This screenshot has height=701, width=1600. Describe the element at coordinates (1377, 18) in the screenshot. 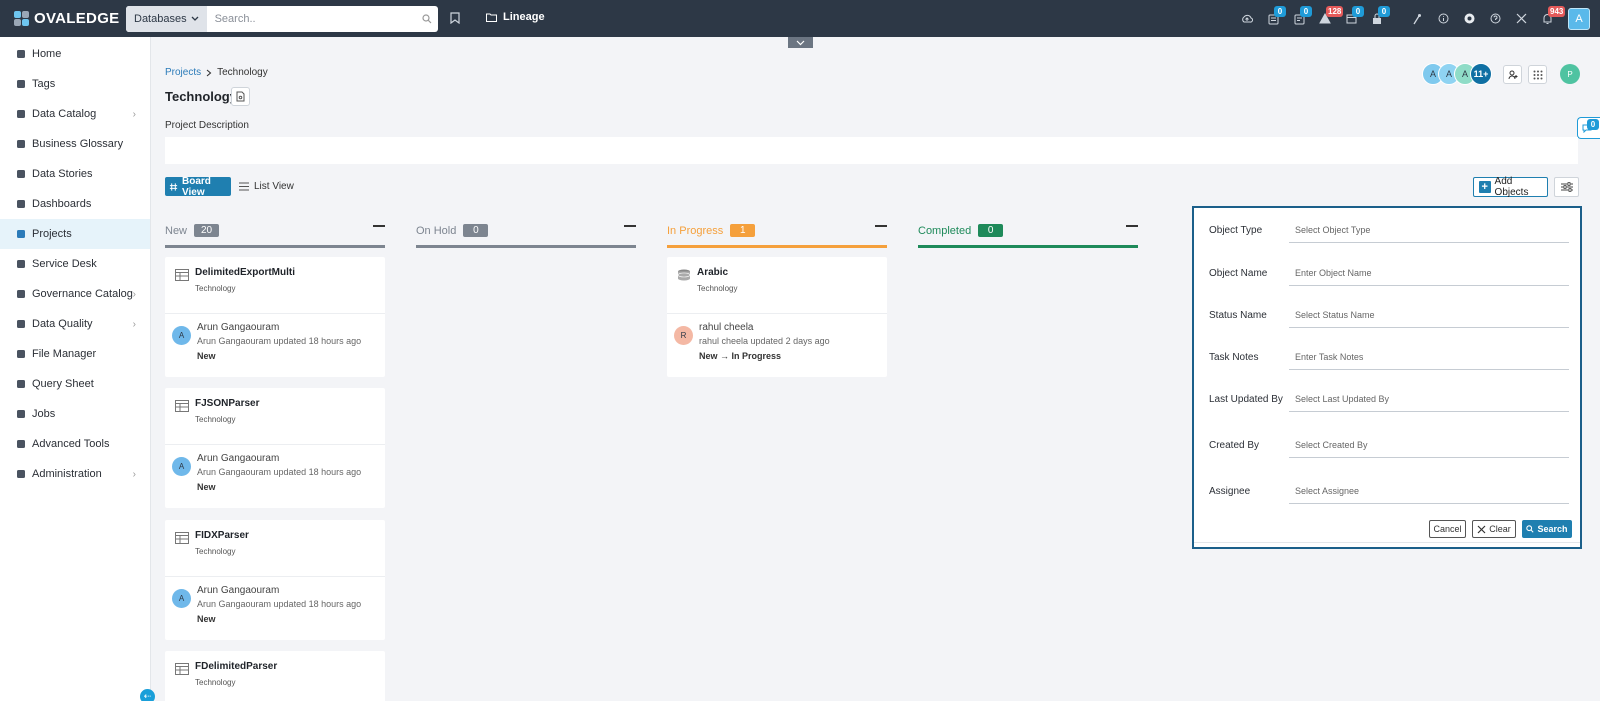

I see `lock-icon: 0` at that location.